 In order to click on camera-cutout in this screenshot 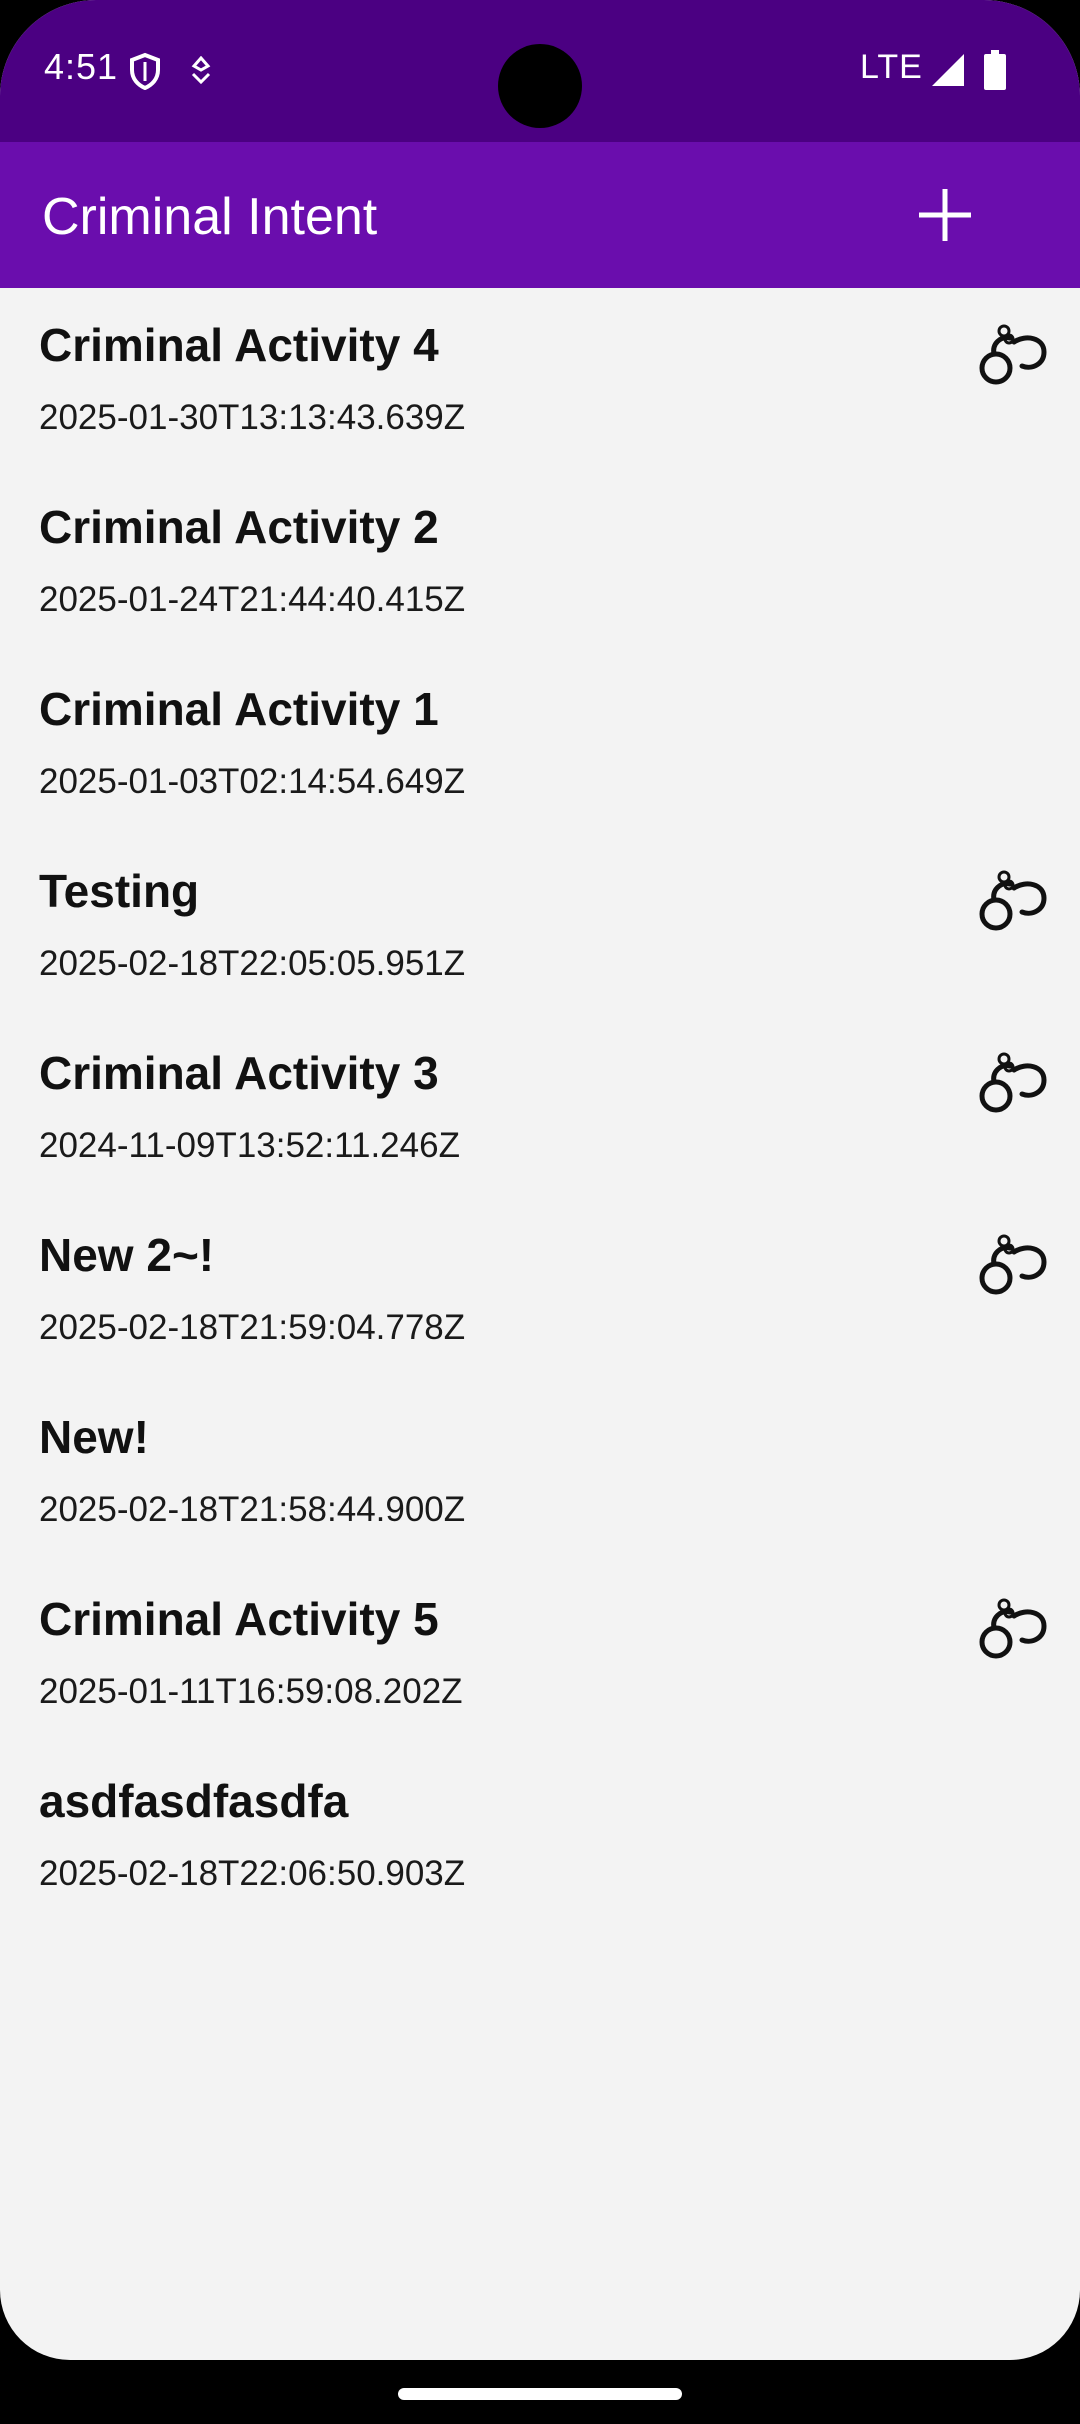, I will do `click(540, 86)`.